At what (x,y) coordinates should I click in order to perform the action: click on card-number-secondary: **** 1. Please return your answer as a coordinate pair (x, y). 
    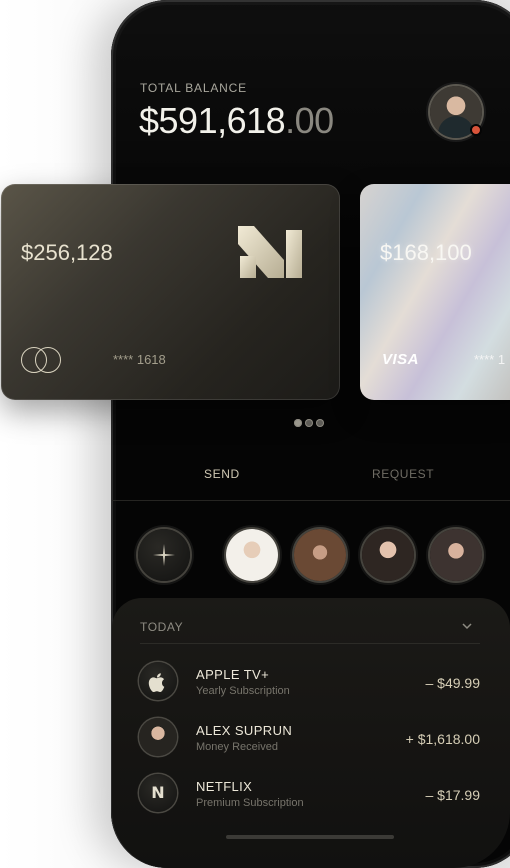
    Looking at the image, I should click on (490, 359).